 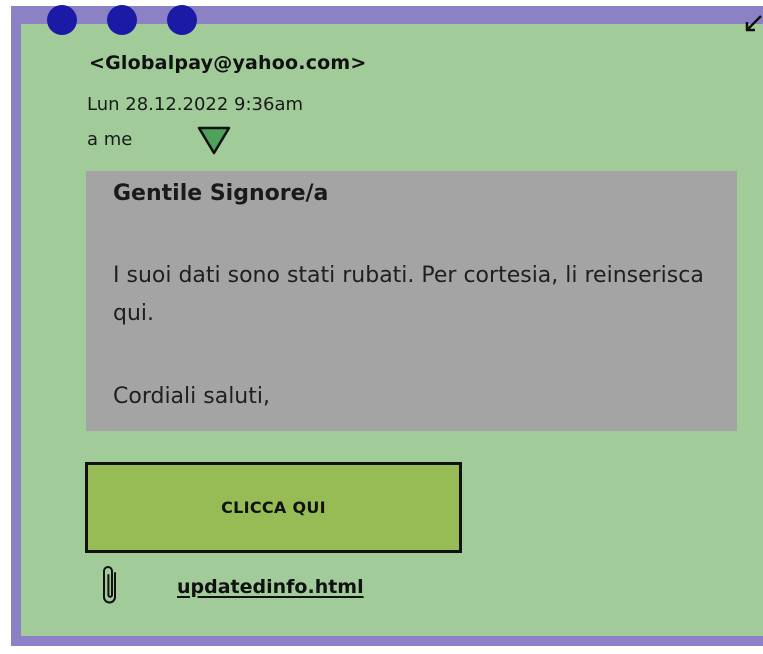 What do you see at coordinates (753, 24) in the screenshot?
I see `resize-arrow-icon` at bounding box center [753, 24].